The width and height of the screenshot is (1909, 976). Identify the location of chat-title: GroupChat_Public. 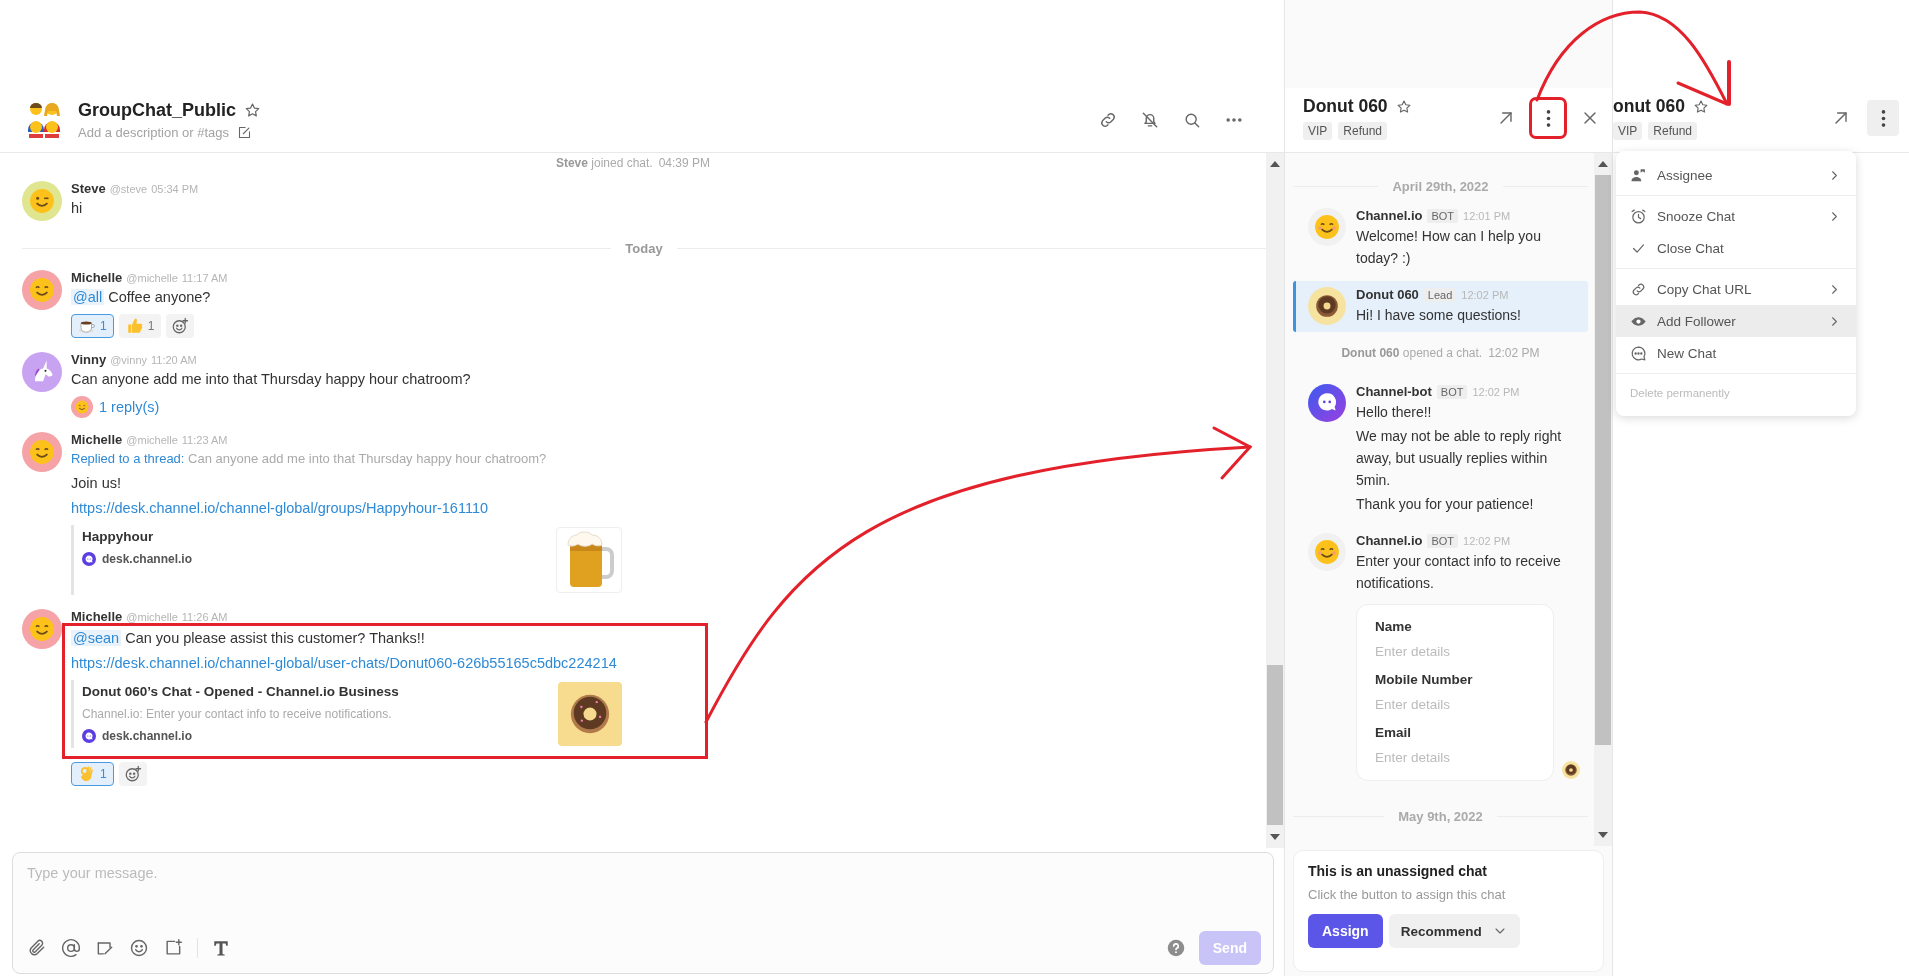
(157, 110).